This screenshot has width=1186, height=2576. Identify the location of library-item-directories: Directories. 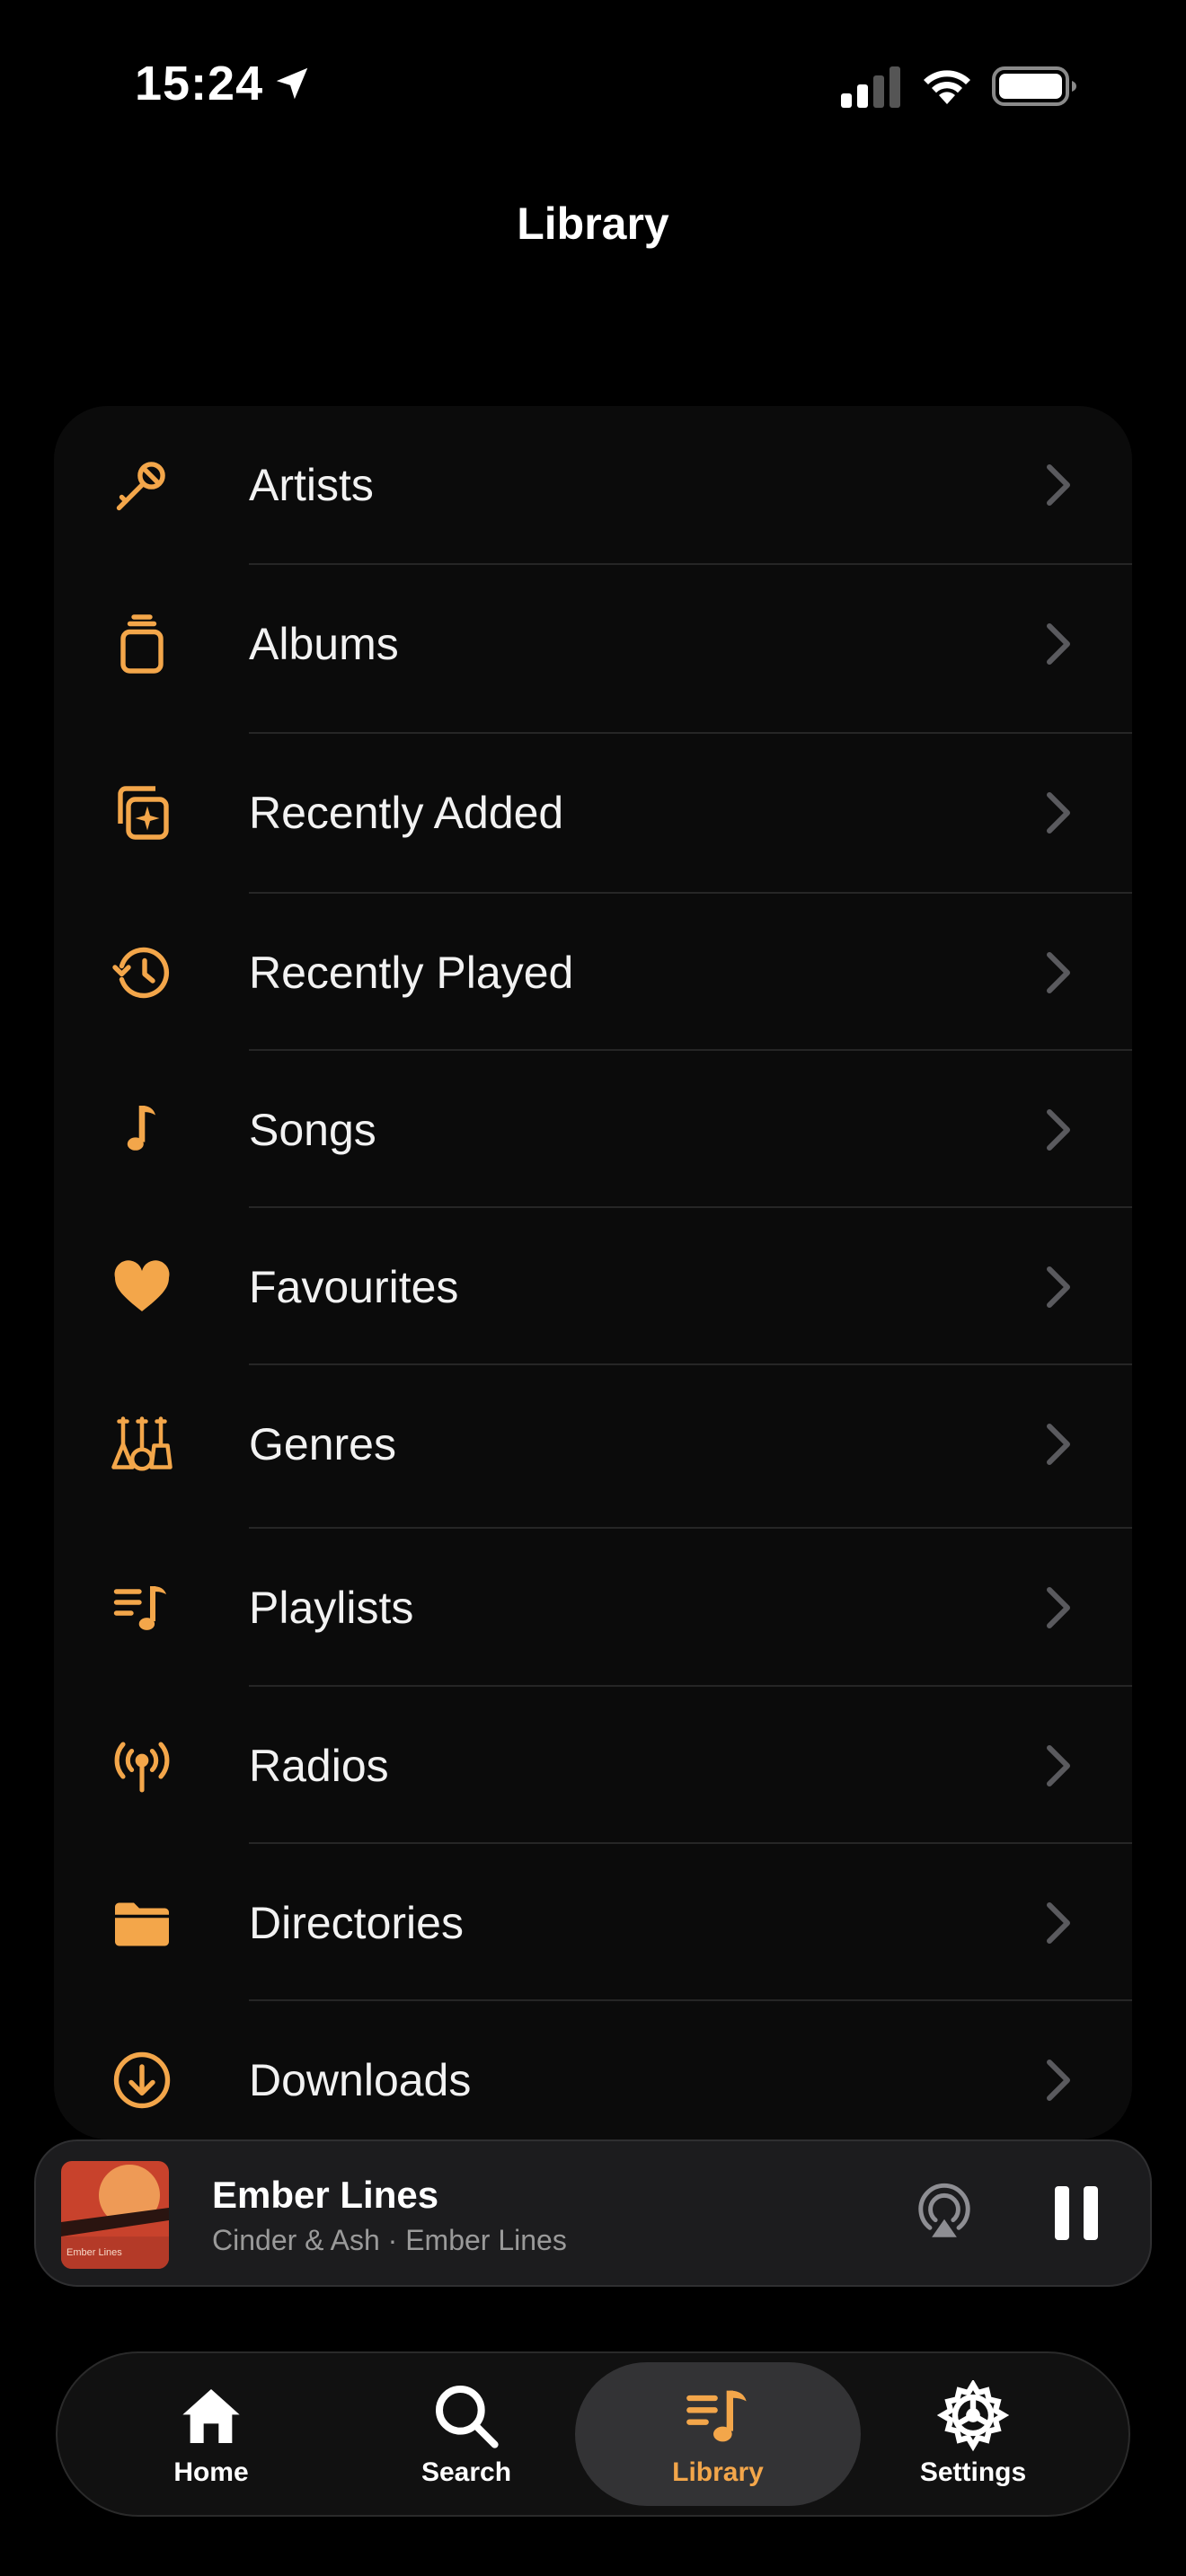
(593, 1922).